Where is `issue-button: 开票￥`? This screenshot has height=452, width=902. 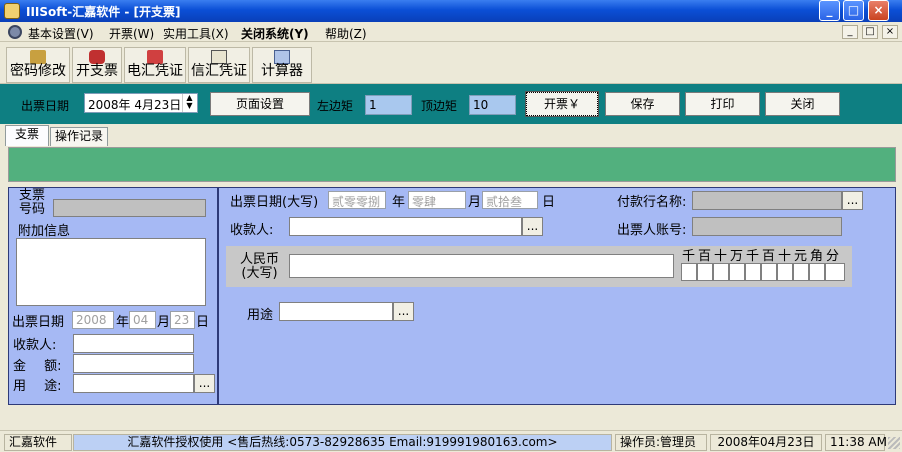 issue-button: 开票￥ is located at coordinates (562, 104).